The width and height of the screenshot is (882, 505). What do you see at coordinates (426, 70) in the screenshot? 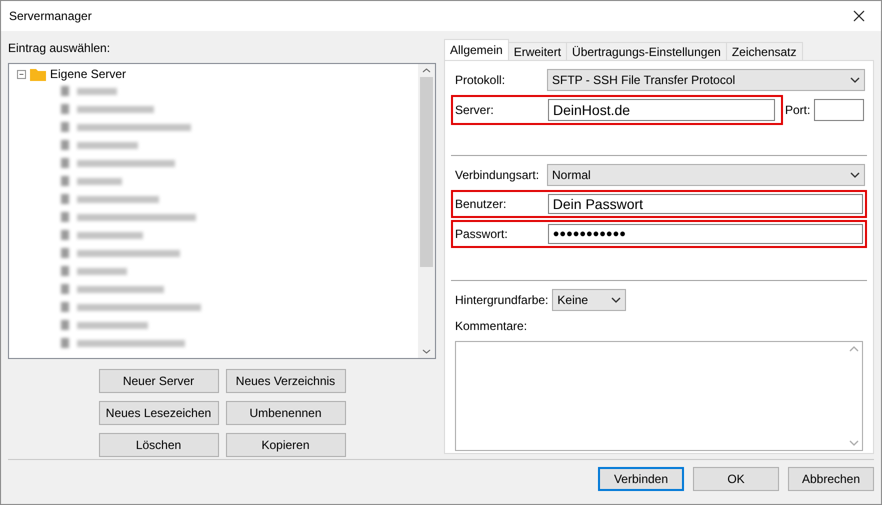
I see `scroll-up-icon` at bounding box center [426, 70].